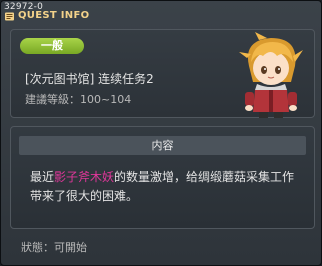 The image size is (322, 266). I want to click on desc-line2: 带来了很大的困难。, so click(84, 196).